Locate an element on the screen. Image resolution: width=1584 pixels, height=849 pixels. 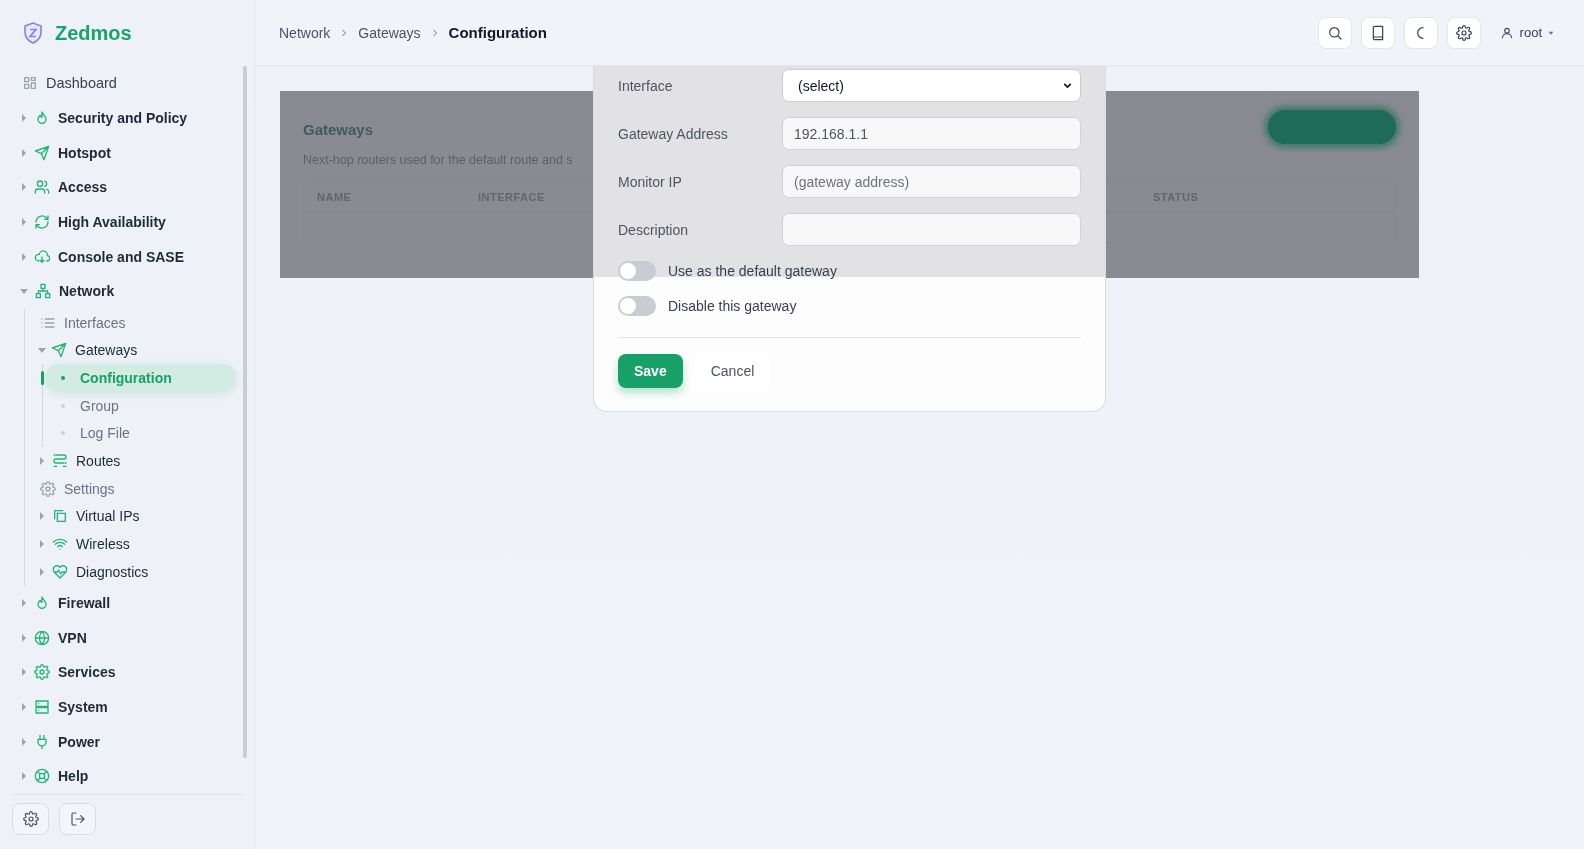
grid-icon is located at coordinates (30, 83).